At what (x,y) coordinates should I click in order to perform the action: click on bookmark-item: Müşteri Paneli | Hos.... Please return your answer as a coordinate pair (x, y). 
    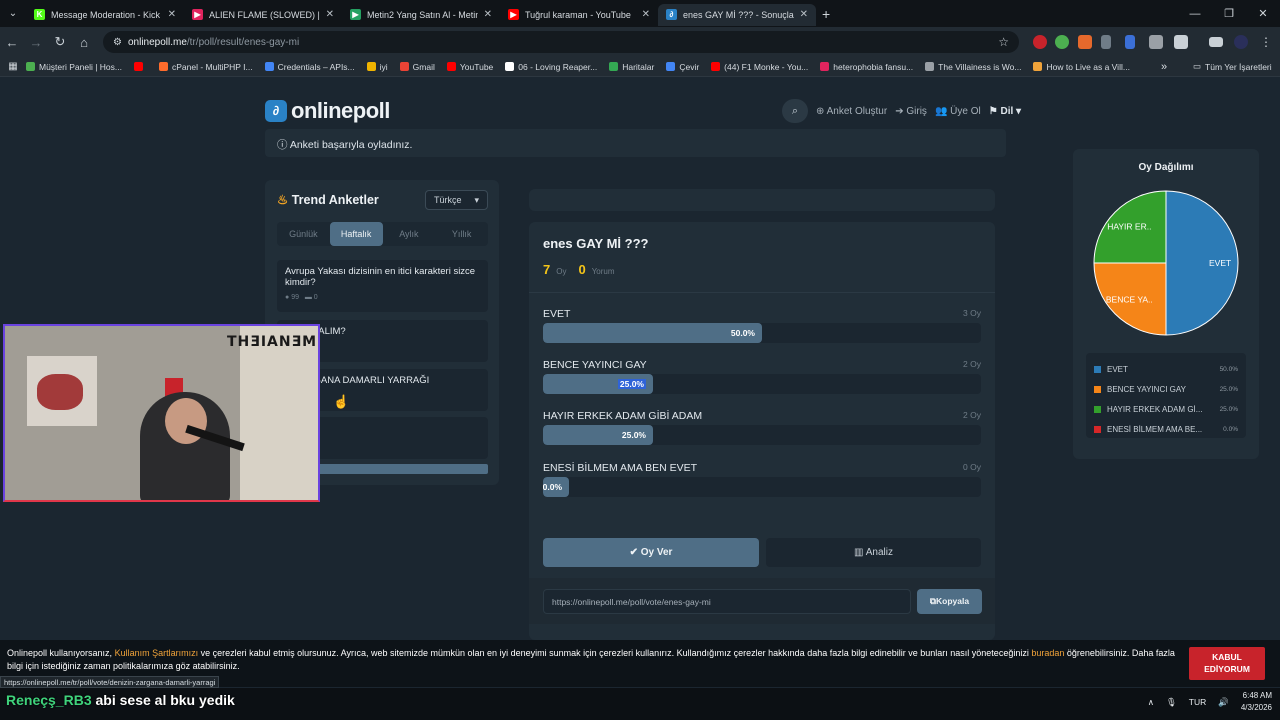
    Looking at the image, I should click on (74, 67).